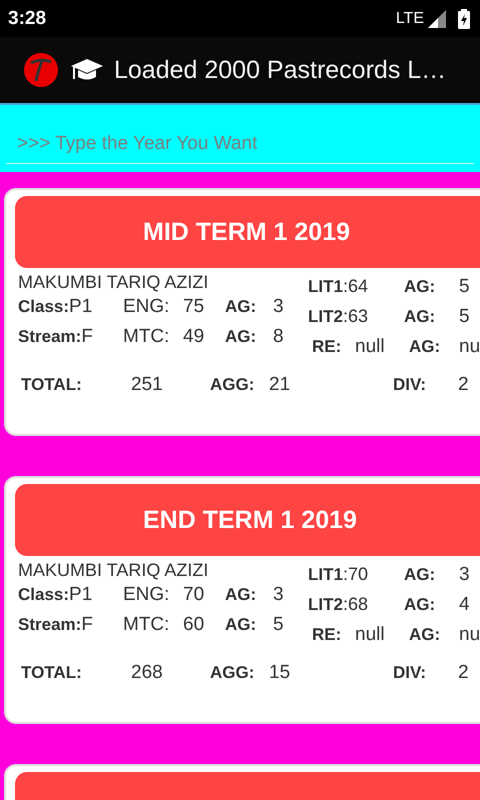  What do you see at coordinates (410, 19) in the screenshot?
I see `network-label: LTE` at bounding box center [410, 19].